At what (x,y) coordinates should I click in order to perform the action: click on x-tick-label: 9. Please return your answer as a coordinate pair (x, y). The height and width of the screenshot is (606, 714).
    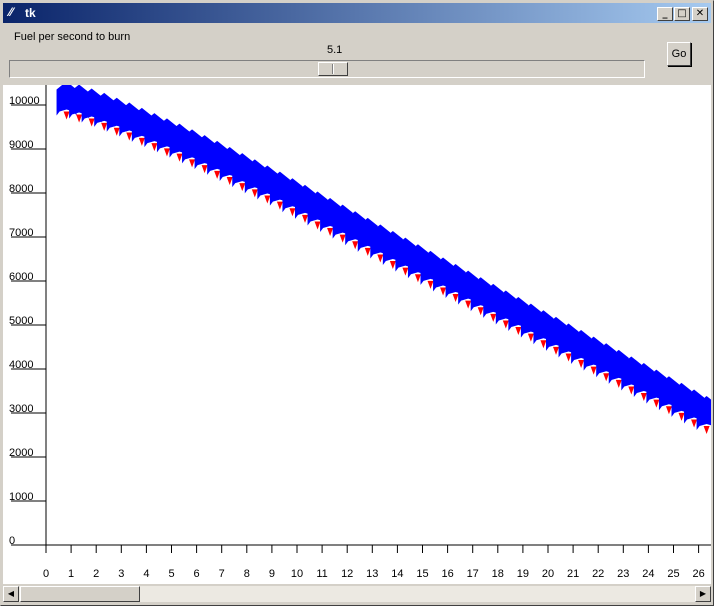
    Looking at the image, I should click on (272, 574).